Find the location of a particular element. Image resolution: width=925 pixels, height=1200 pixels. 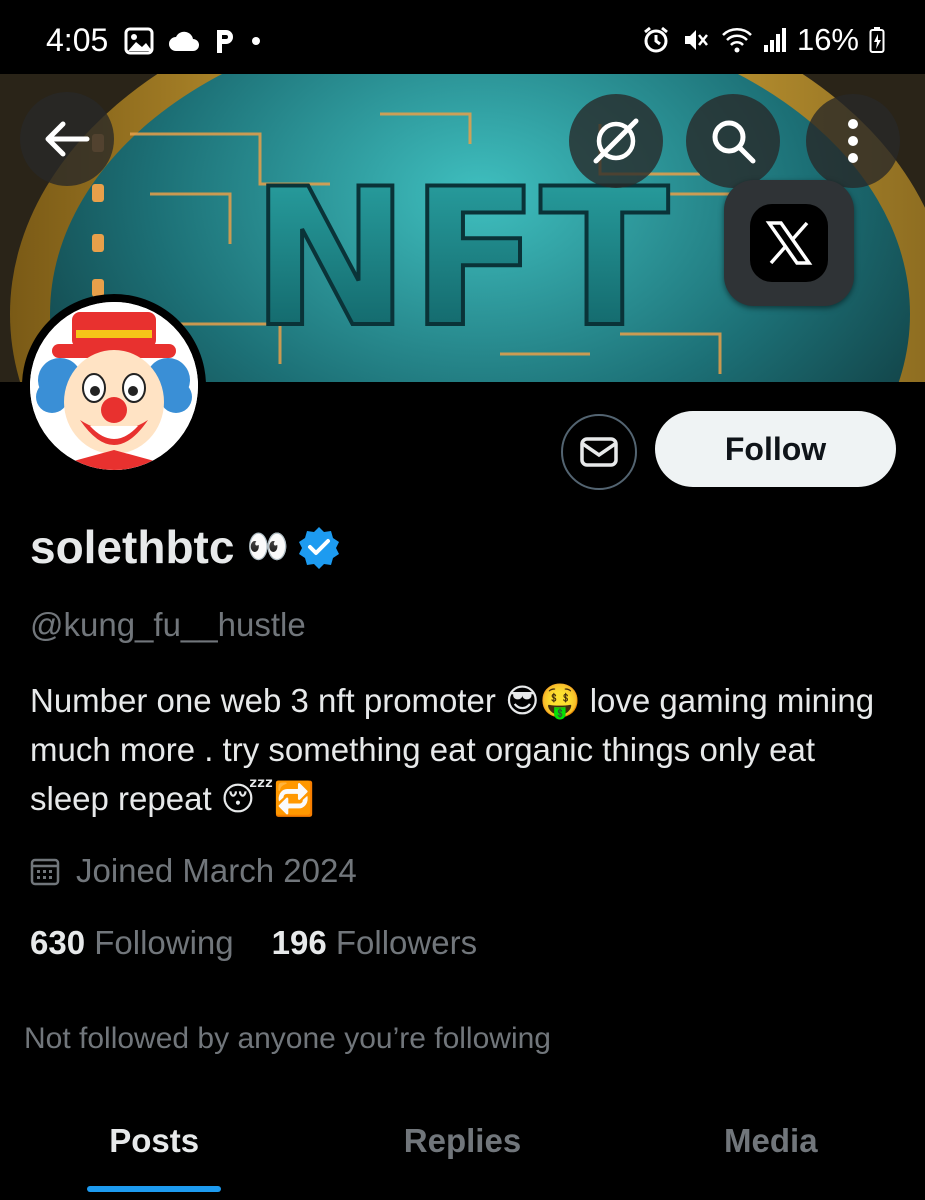

message-button is located at coordinates (599, 452).